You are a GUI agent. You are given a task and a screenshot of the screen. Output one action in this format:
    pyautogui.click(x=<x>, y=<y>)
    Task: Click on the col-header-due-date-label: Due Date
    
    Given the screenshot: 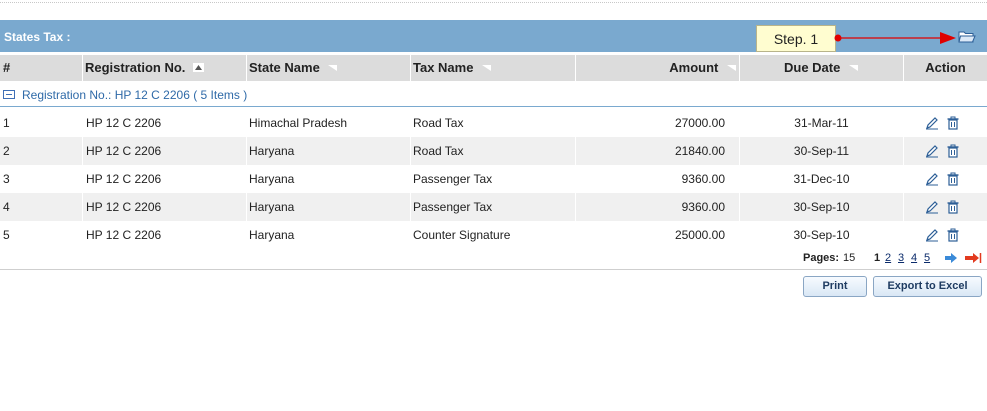 What is the action you would take?
    pyautogui.click(x=812, y=67)
    